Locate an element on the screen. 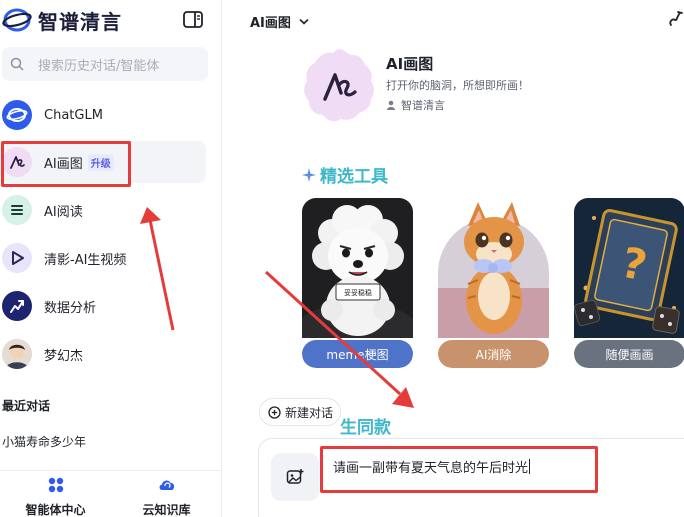 The width and height of the screenshot is (684, 517). text-caret is located at coordinates (530, 466).